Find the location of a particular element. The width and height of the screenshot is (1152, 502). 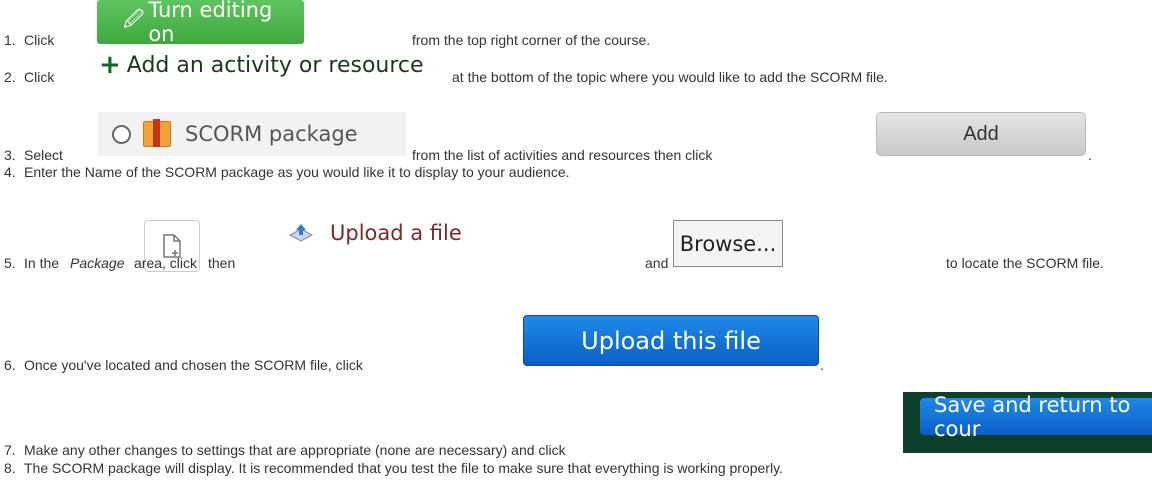

upload-this-file-label: Upload this file is located at coordinates (671, 340).